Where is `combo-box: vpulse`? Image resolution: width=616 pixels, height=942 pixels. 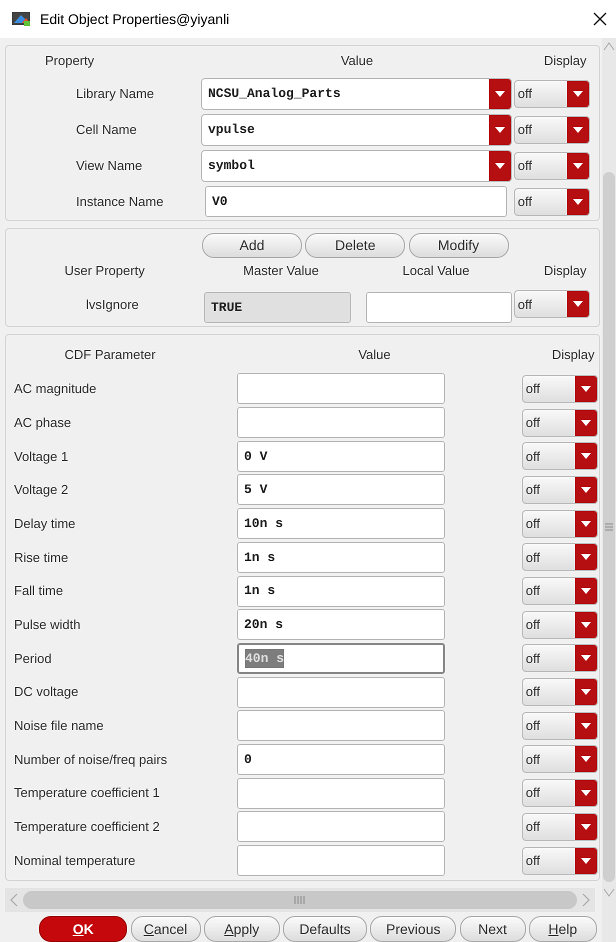 combo-box: vpulse is located at coordinates (356, 130).